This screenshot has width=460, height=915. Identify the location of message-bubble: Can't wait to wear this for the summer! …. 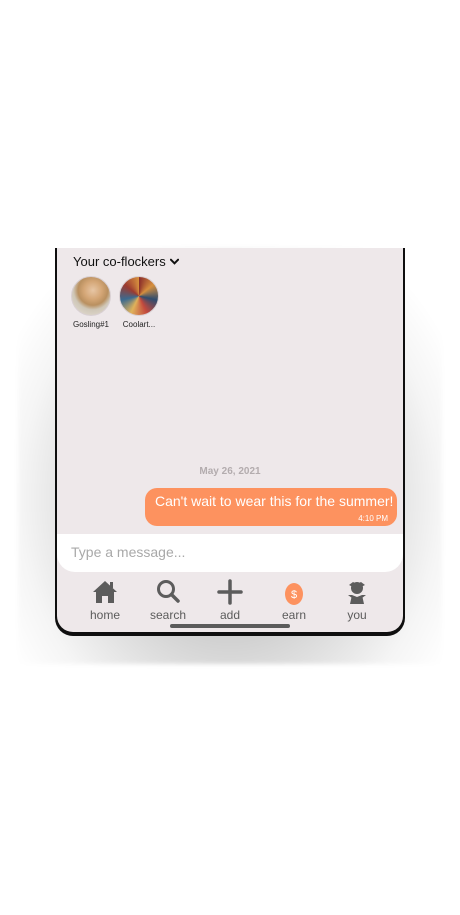
(271, 507).